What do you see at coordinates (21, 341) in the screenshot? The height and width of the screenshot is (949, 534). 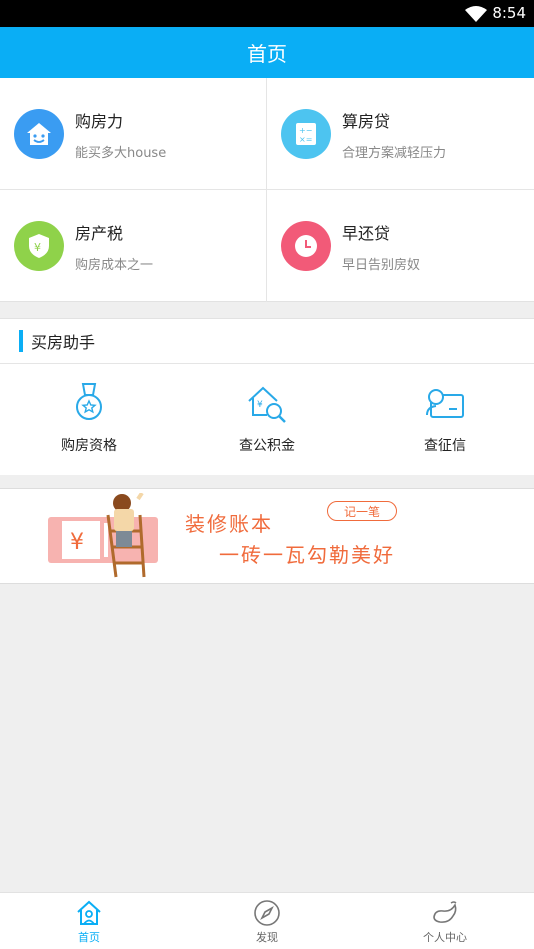 I see `section-accent-bar` at bounding box center [21, 341].